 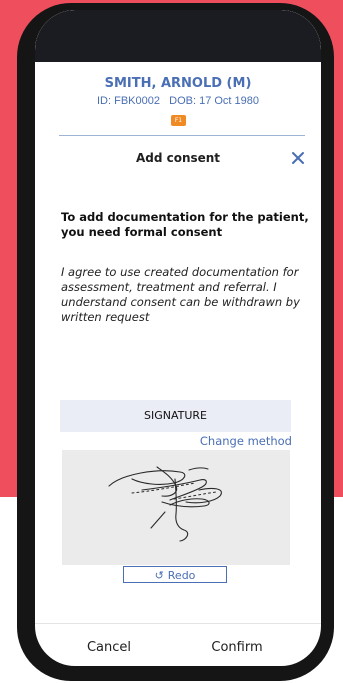 I want to click on signature-label: SIGNATURE, so click(x=175, y=416).